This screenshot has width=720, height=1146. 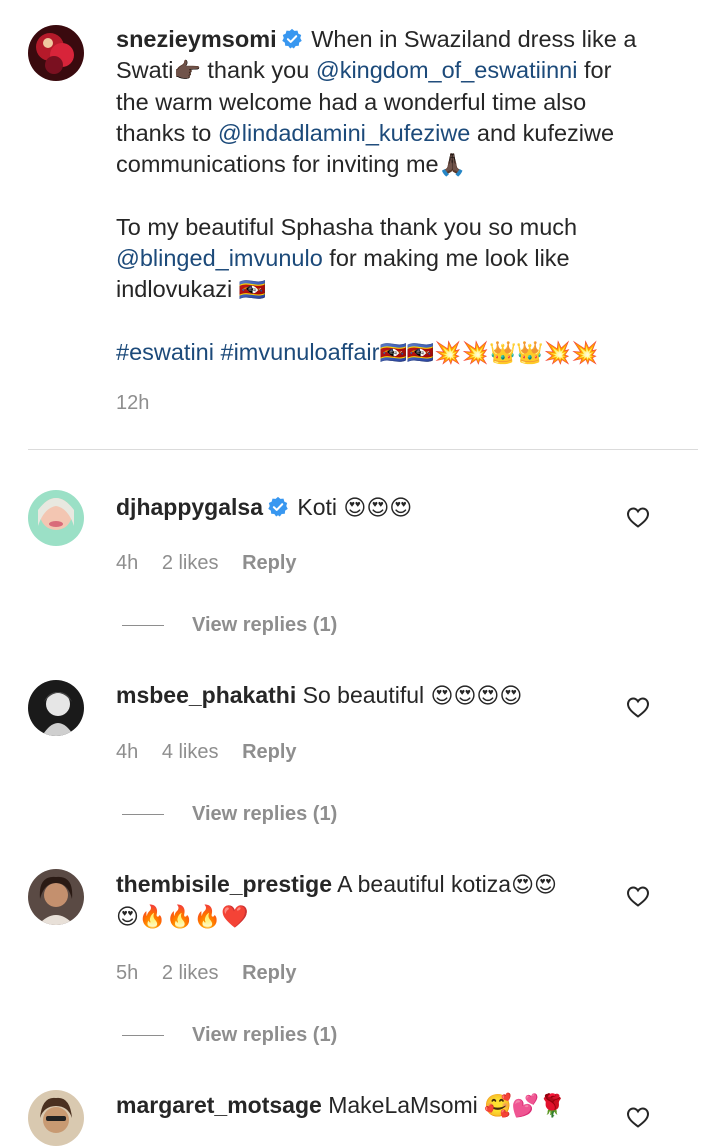 What do you see at coordinates (258, 70) in the screenshot?
I see `caption-text: thank you` at bounding box center [258, 70].